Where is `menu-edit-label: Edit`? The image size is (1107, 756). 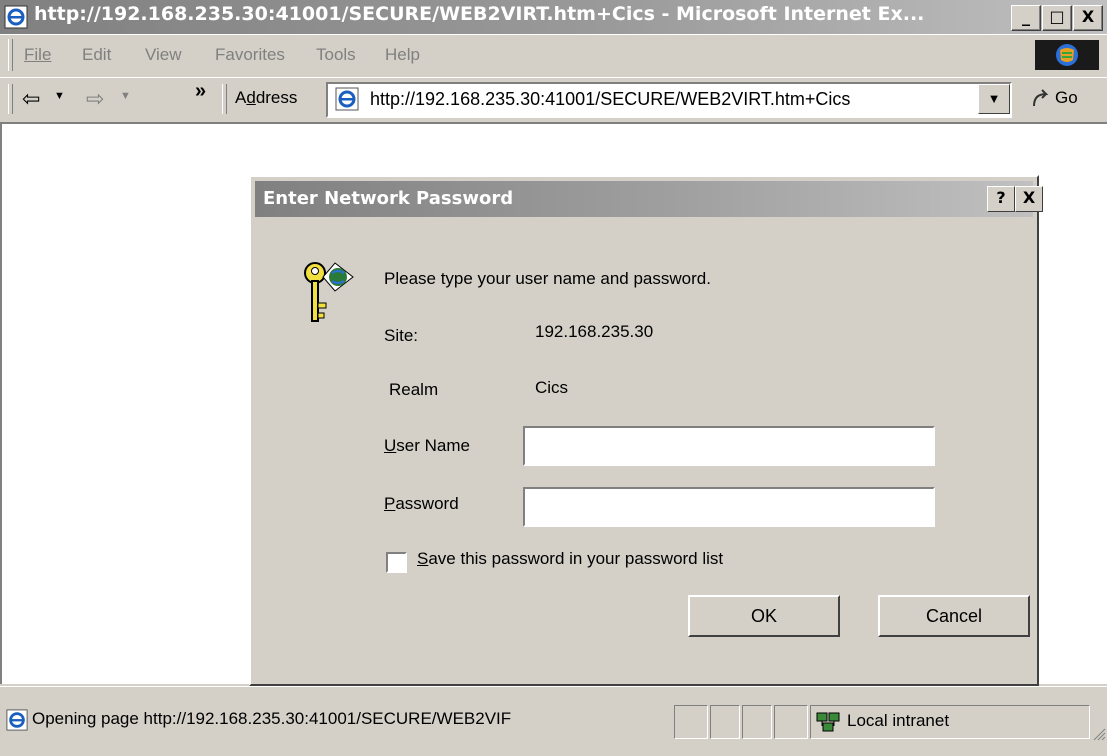
menu-edit-label: Edit is located at coordinates (97, 54).